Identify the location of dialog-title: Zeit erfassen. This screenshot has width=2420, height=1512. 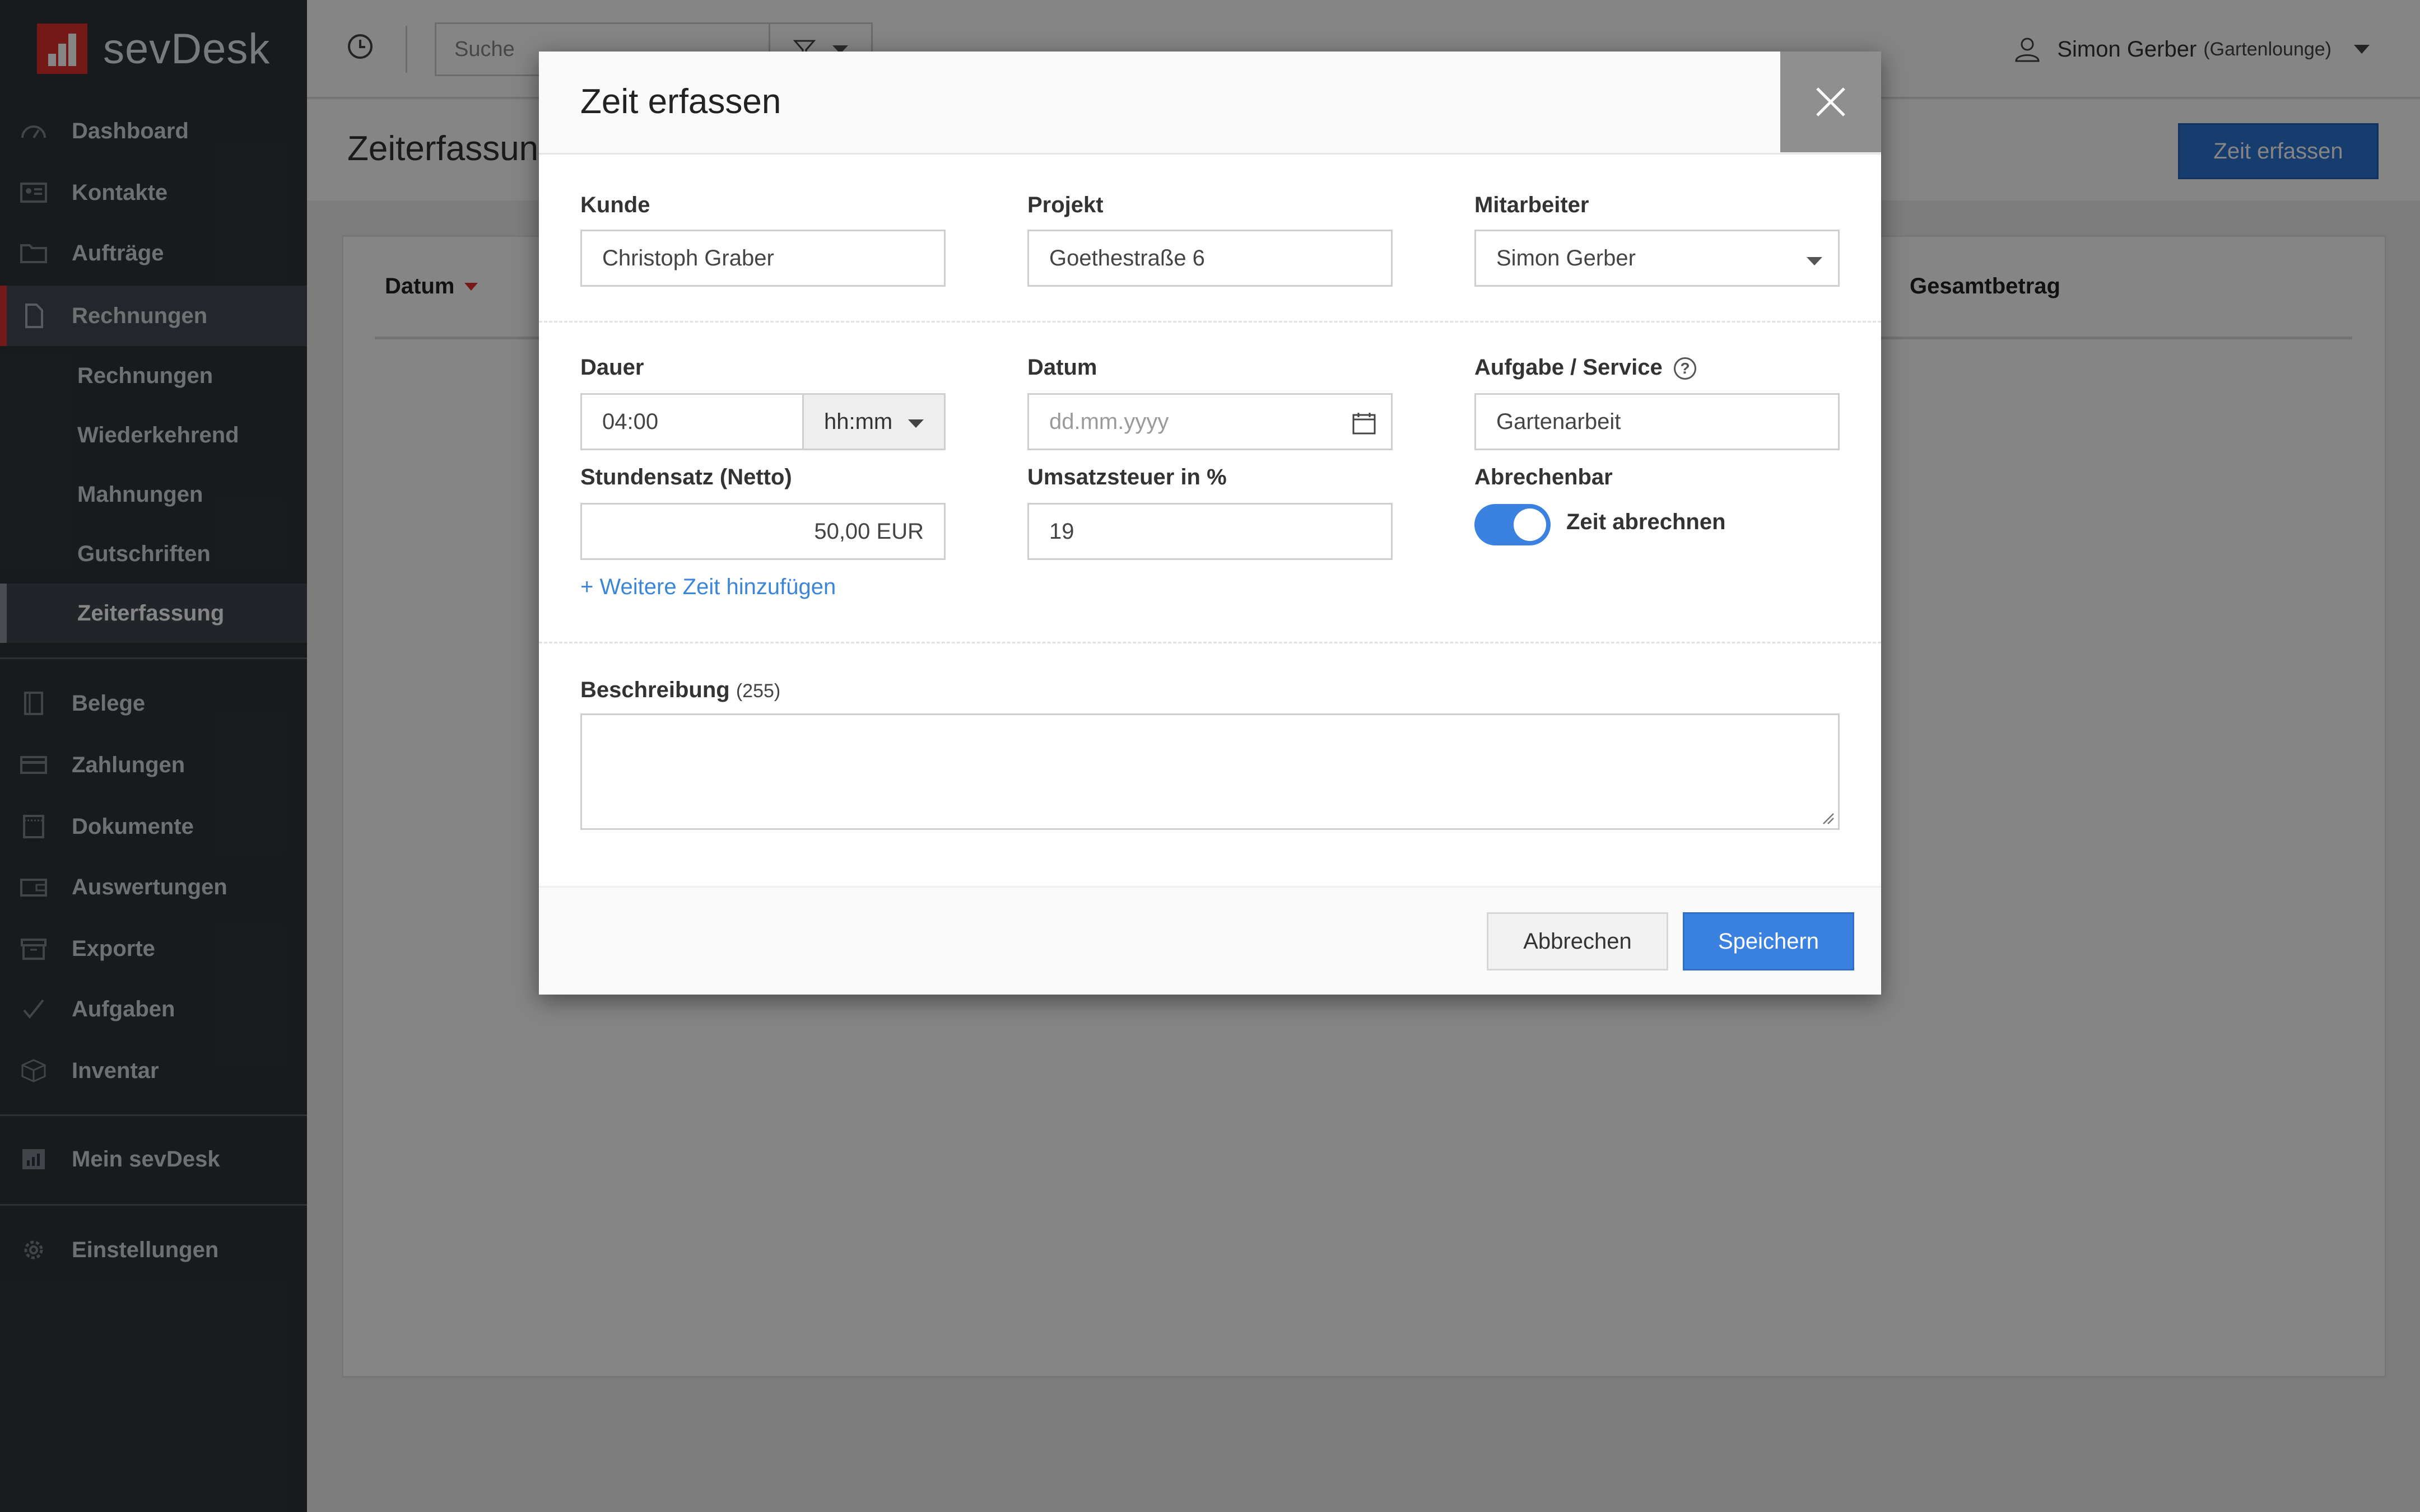
(681, 102).